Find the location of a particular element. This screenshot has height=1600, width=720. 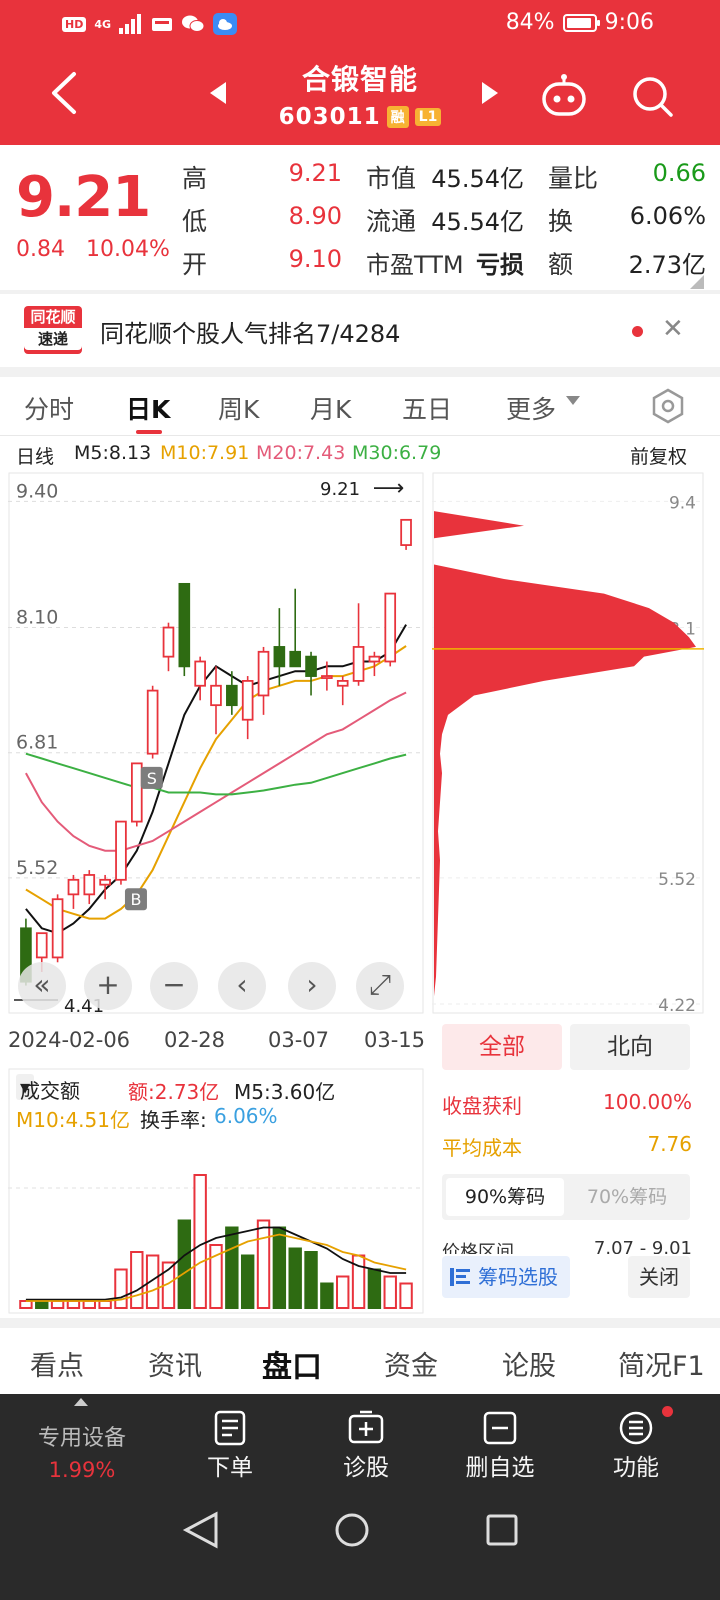

y-tick-label: 8.10 is located at coordinates (37, 618).